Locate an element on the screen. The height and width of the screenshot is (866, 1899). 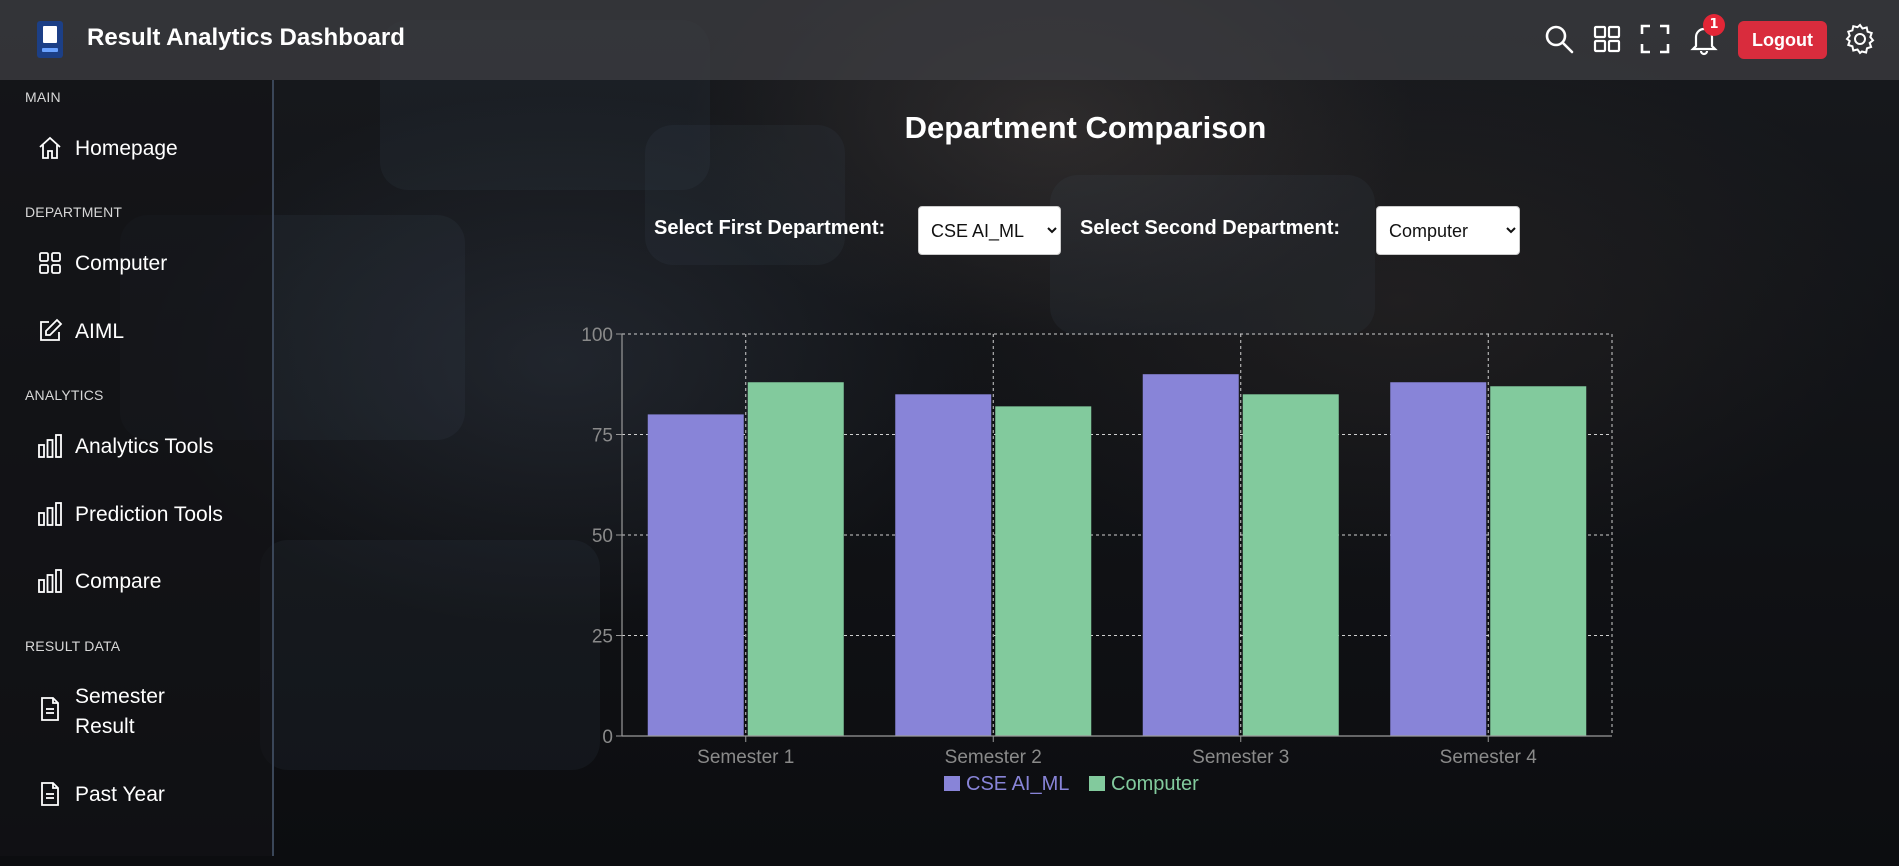
sidebar-item-label: Compare is located at coordinates (118, 581).